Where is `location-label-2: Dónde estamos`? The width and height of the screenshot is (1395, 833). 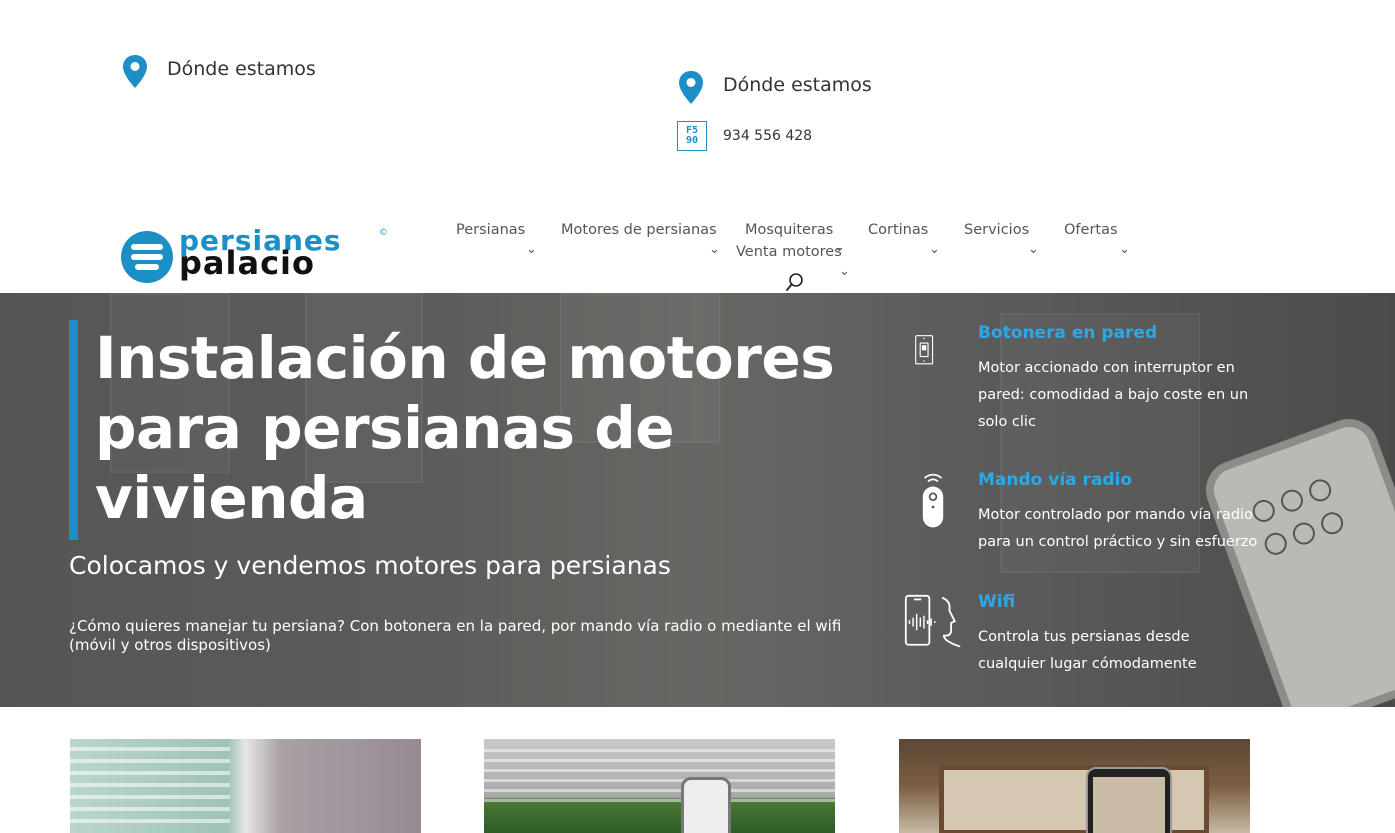 location-label-2: Dónde estamos is located at coordinates (797, 85).